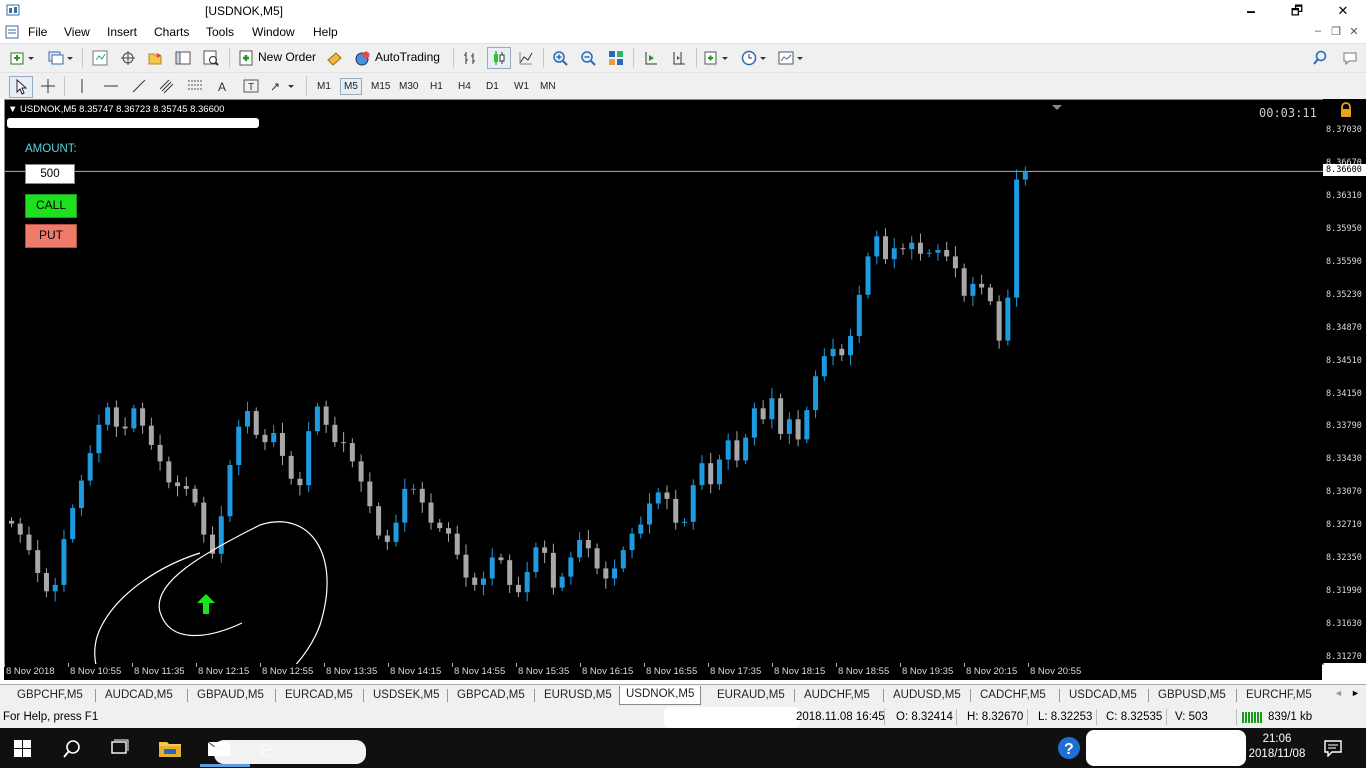 This screenshot has height=768, width=1366. What do you see at coordinates (48, 86) in the screenshot?
I see `crosshair-tool-icon` at bounding box center [48, 86].